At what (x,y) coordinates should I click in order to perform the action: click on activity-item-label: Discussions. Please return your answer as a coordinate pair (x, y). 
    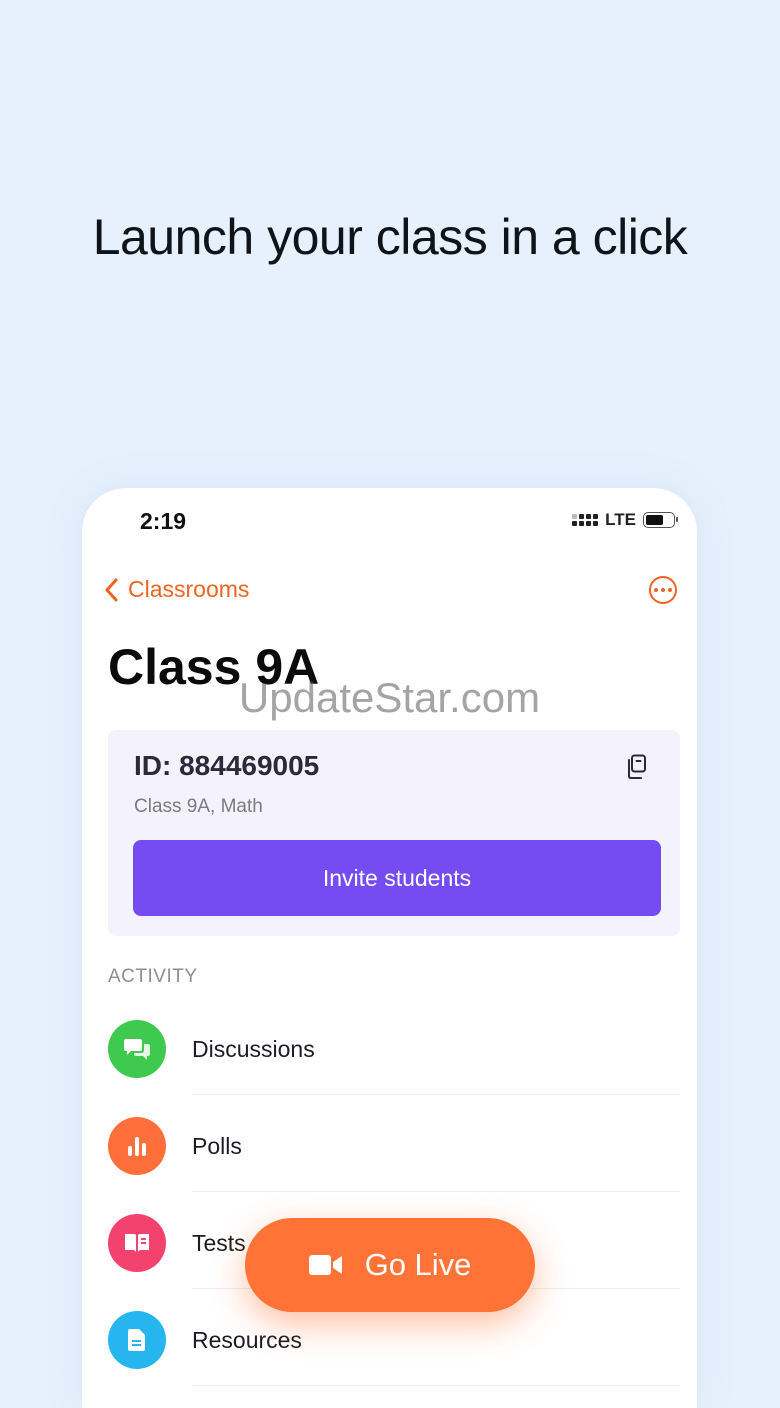
    Looking at the image, I should click on (253, 1049).